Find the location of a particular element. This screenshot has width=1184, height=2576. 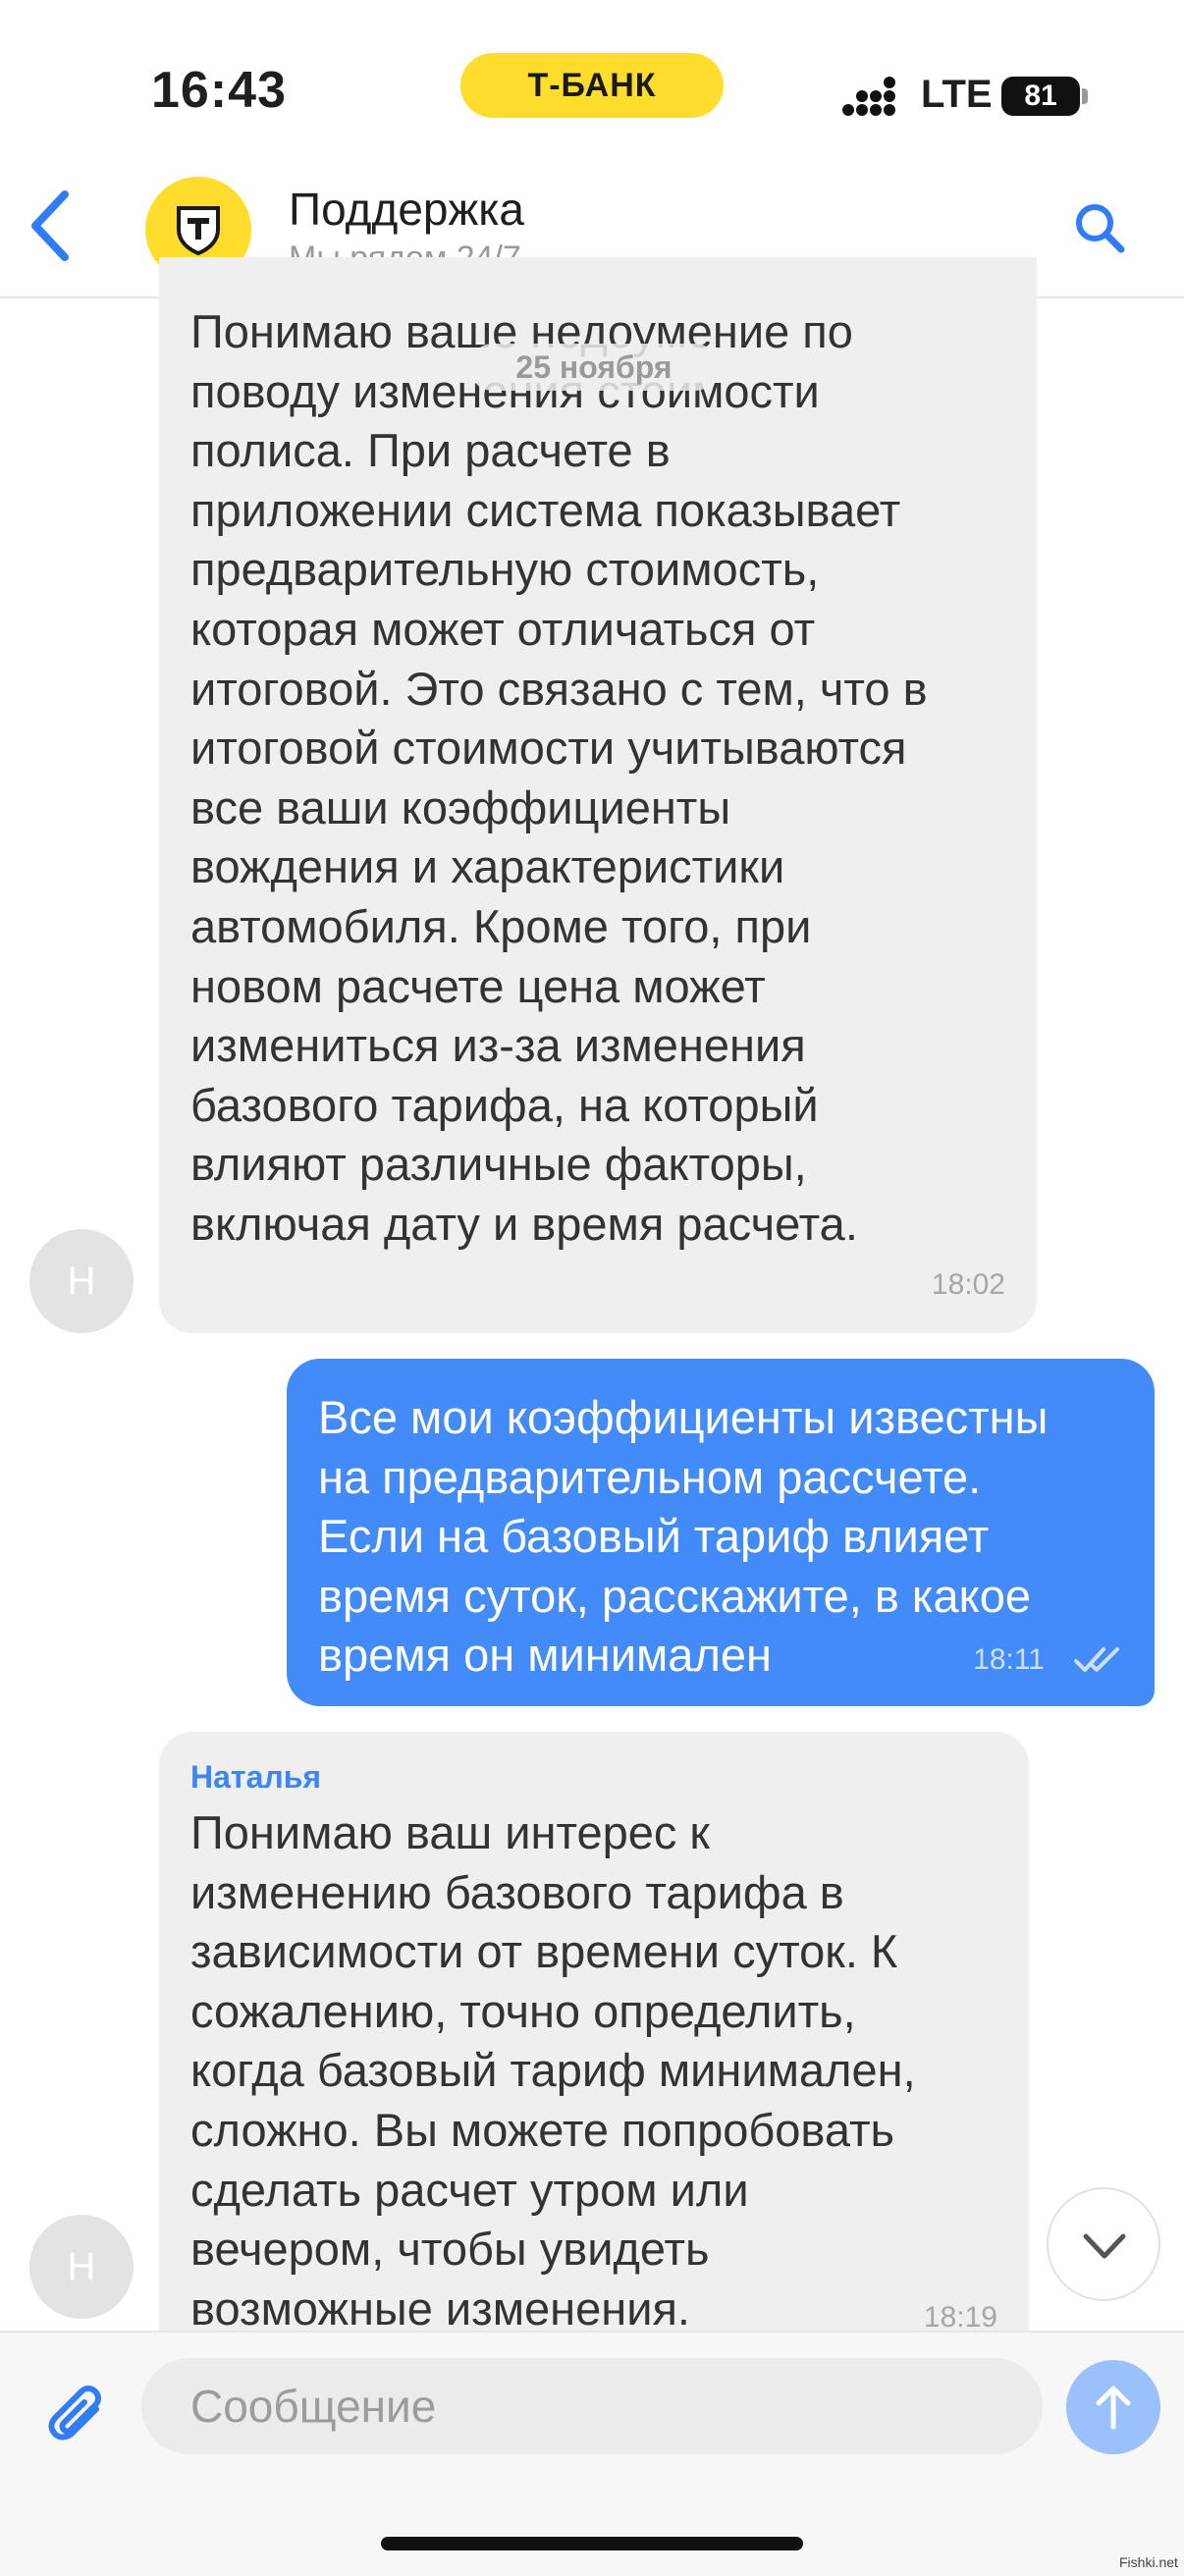

date-separator: 25 ноября is located at coordinates (594, 367).